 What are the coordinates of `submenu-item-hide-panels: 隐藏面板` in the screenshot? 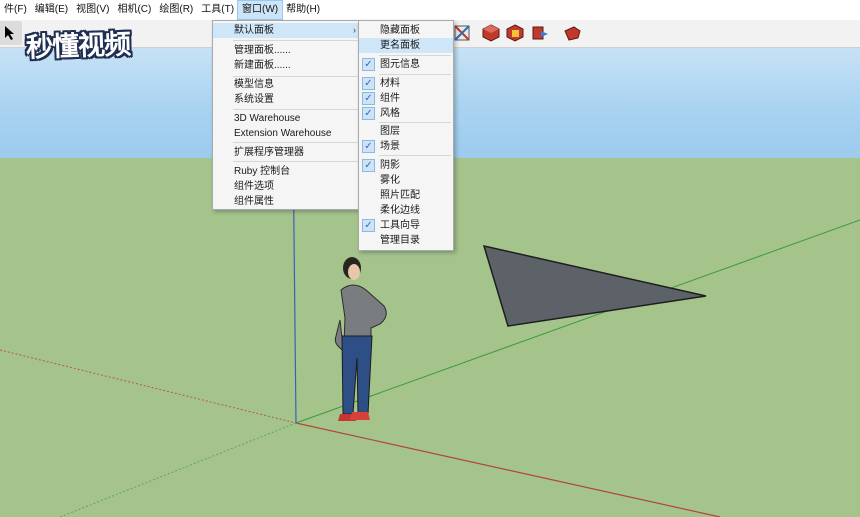 It's located at (406, 30).